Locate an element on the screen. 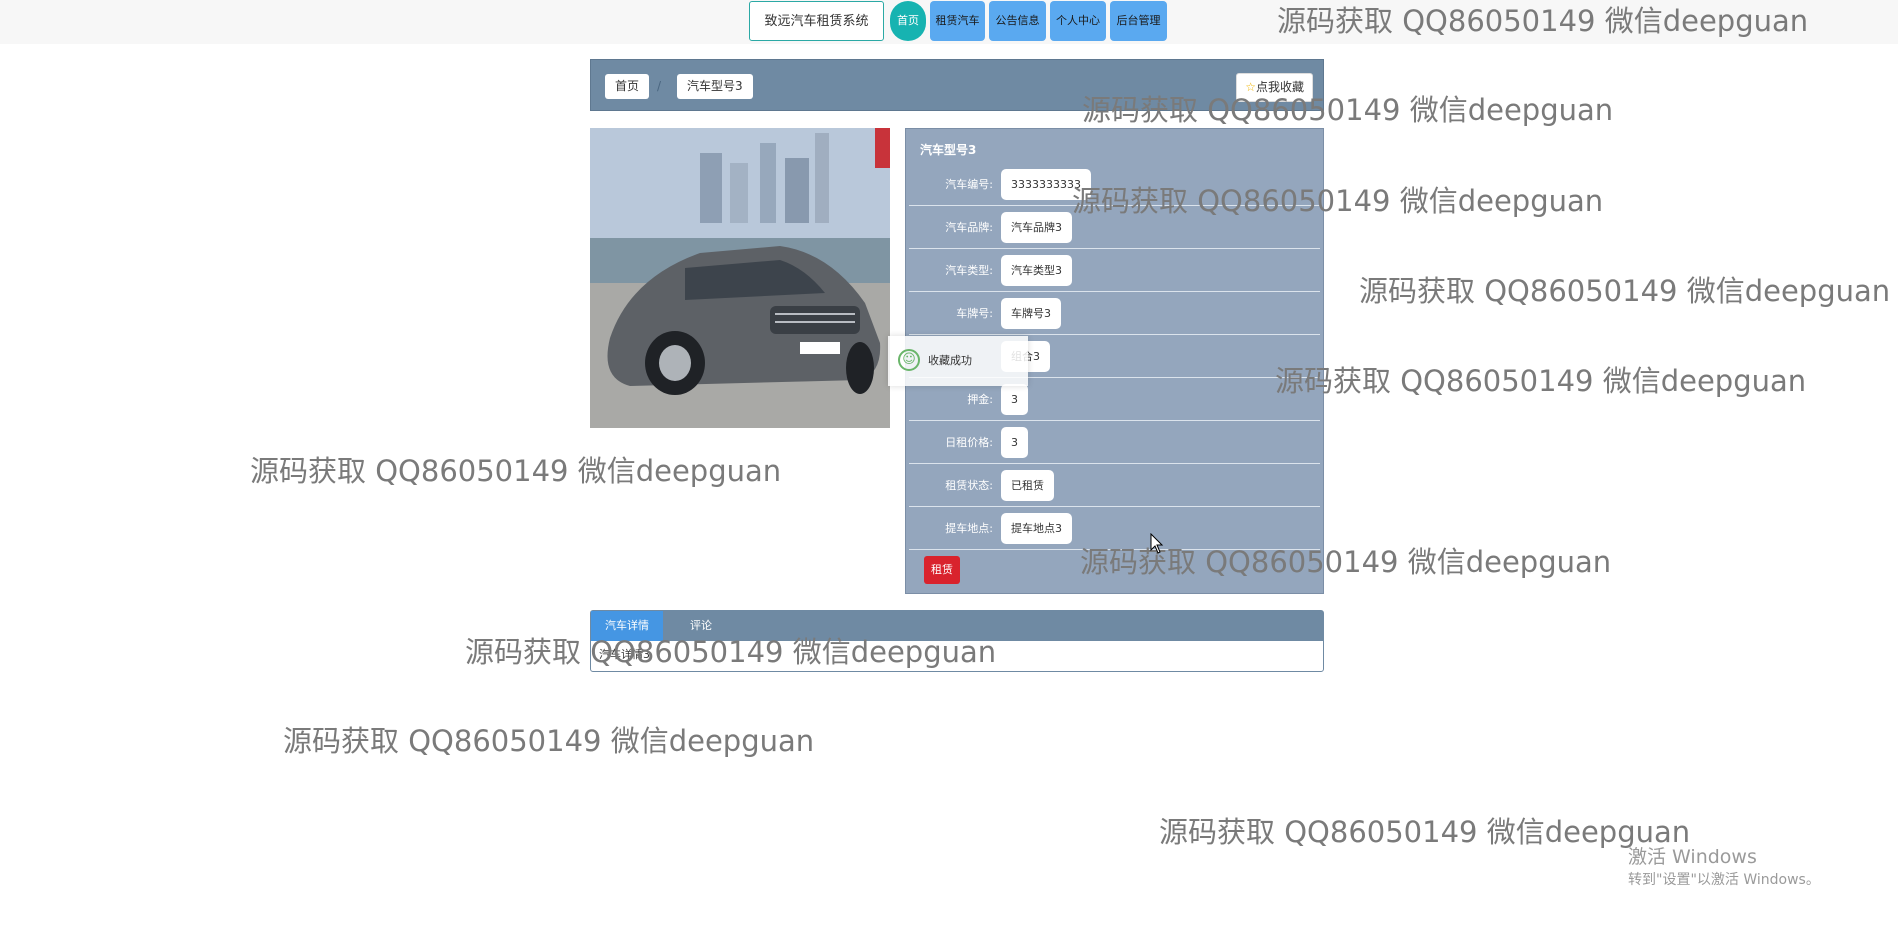  field-value: 提车地点3 is located at coordinates (1036, 528).